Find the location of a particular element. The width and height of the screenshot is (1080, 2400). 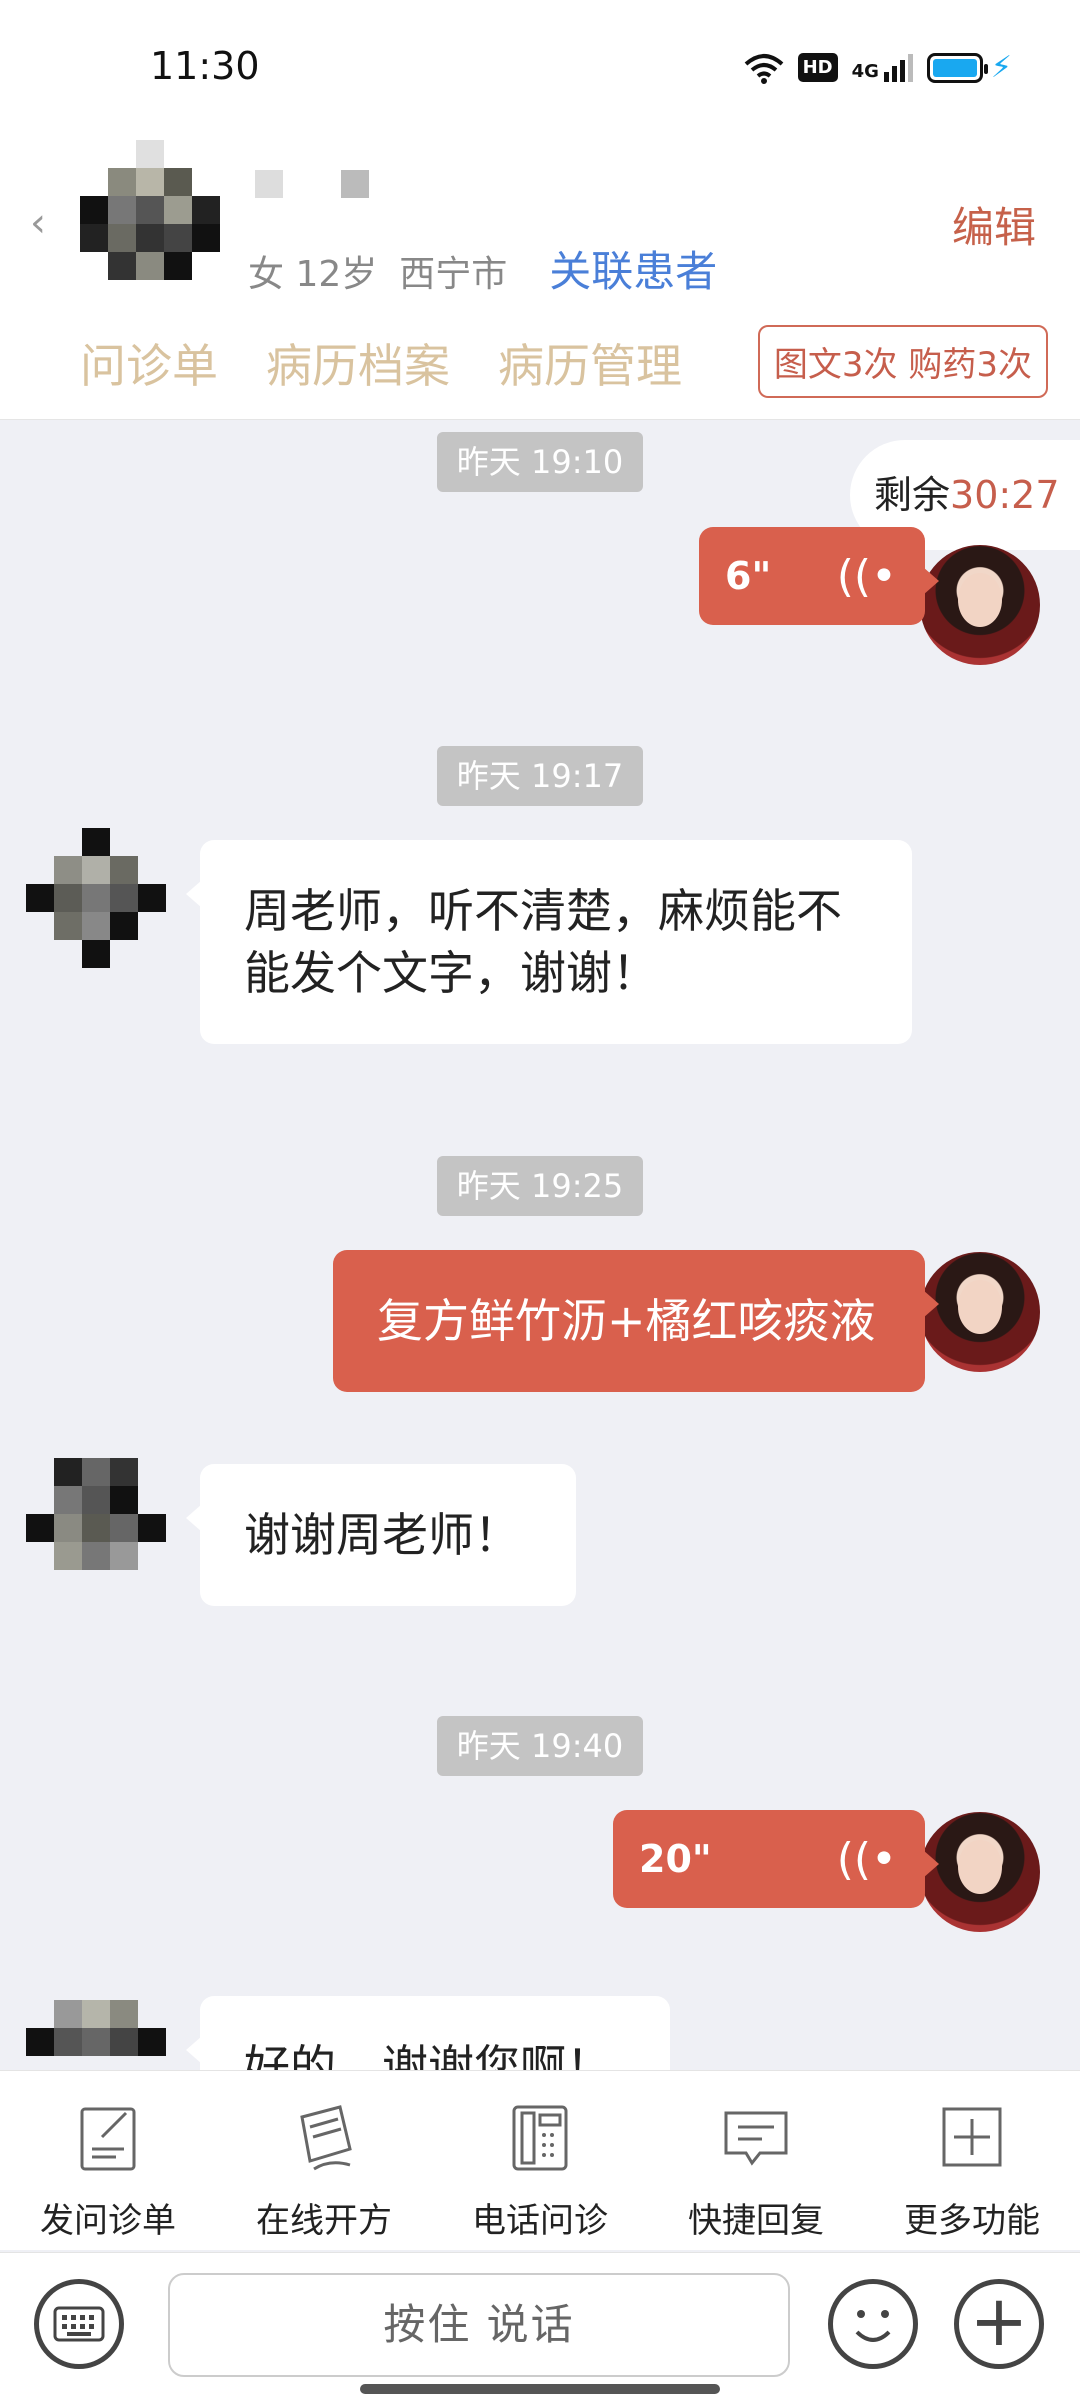

emoji-icon is located at coordinates (873, 2326).